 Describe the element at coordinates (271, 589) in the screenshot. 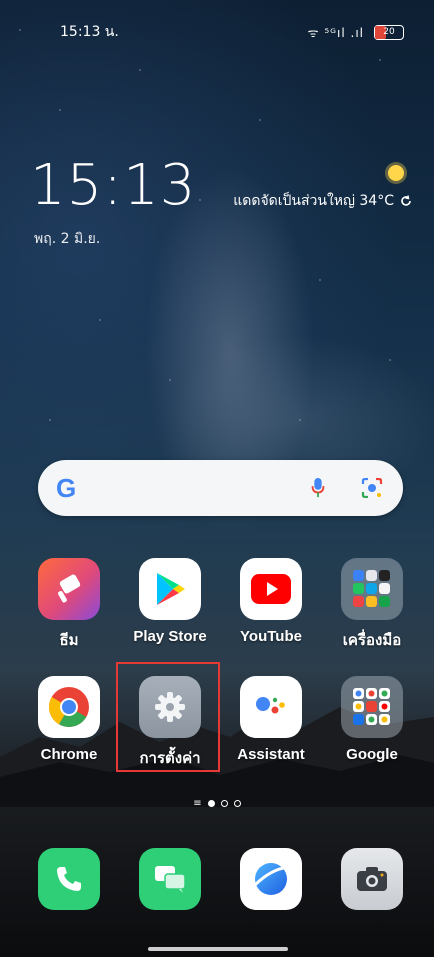

I see `youtube-icon` at that location.